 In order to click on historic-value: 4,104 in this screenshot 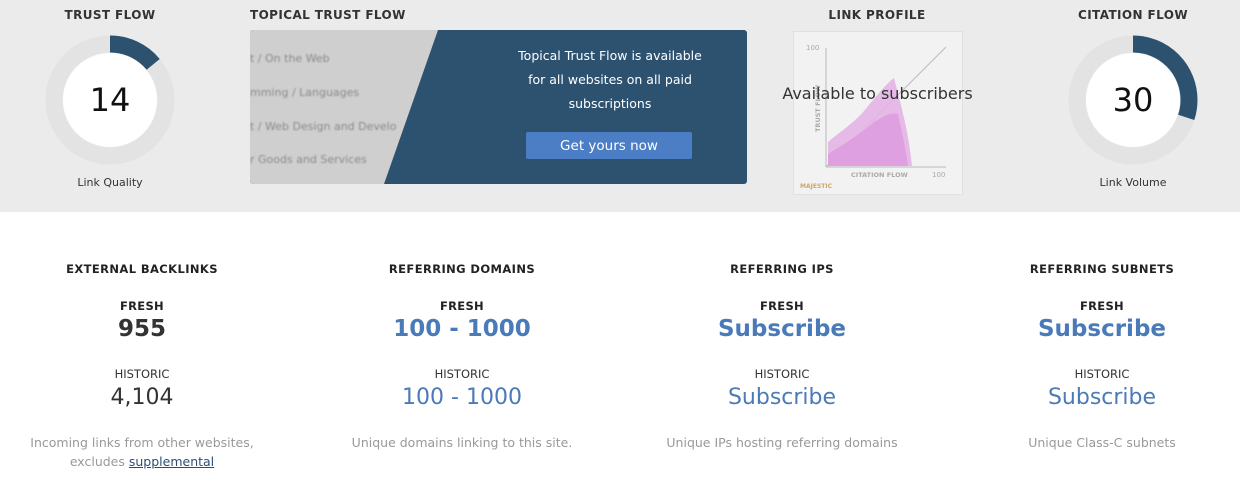, I will do `click(142, 397)`.